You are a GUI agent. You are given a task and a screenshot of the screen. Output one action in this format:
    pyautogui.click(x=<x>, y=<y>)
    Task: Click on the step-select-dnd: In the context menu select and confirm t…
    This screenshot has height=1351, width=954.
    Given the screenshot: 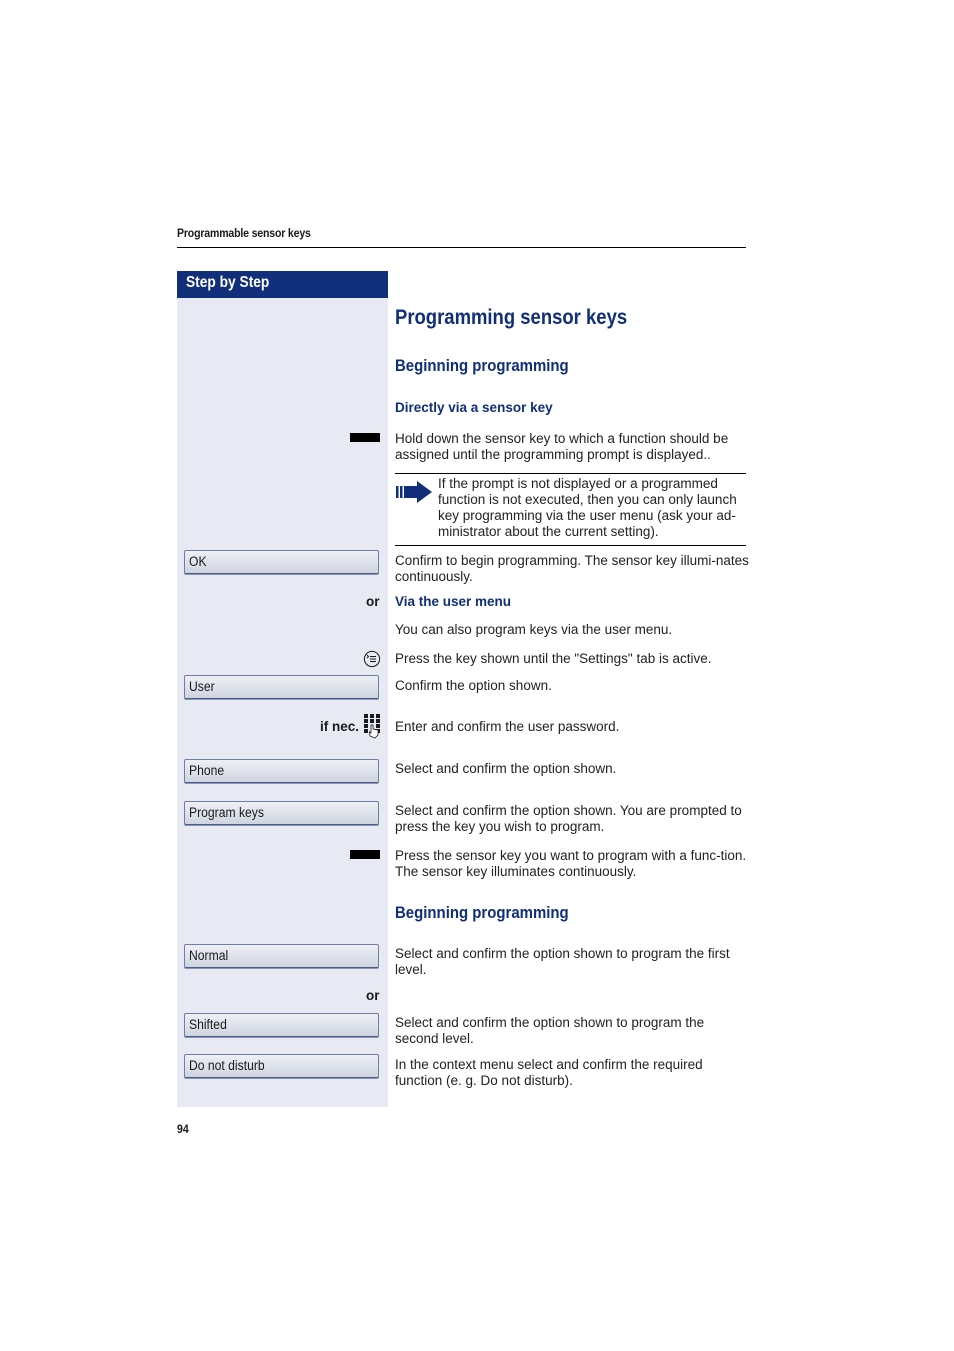 What is the action you would take?
    pyautogui.click(x=549, y=1072)
    